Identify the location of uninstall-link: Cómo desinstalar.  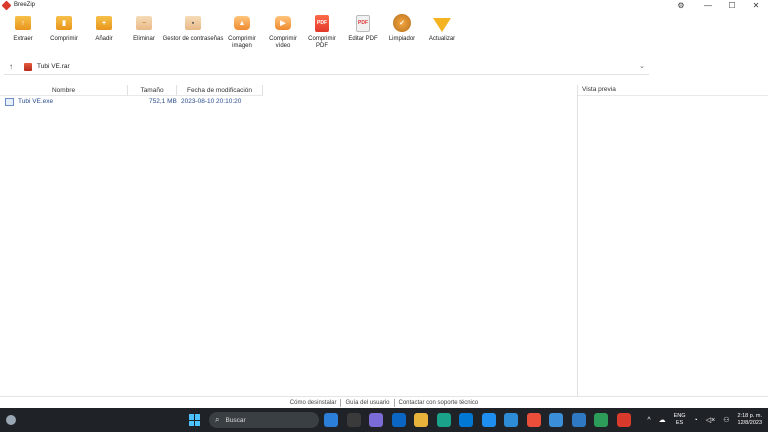
(313, 403).